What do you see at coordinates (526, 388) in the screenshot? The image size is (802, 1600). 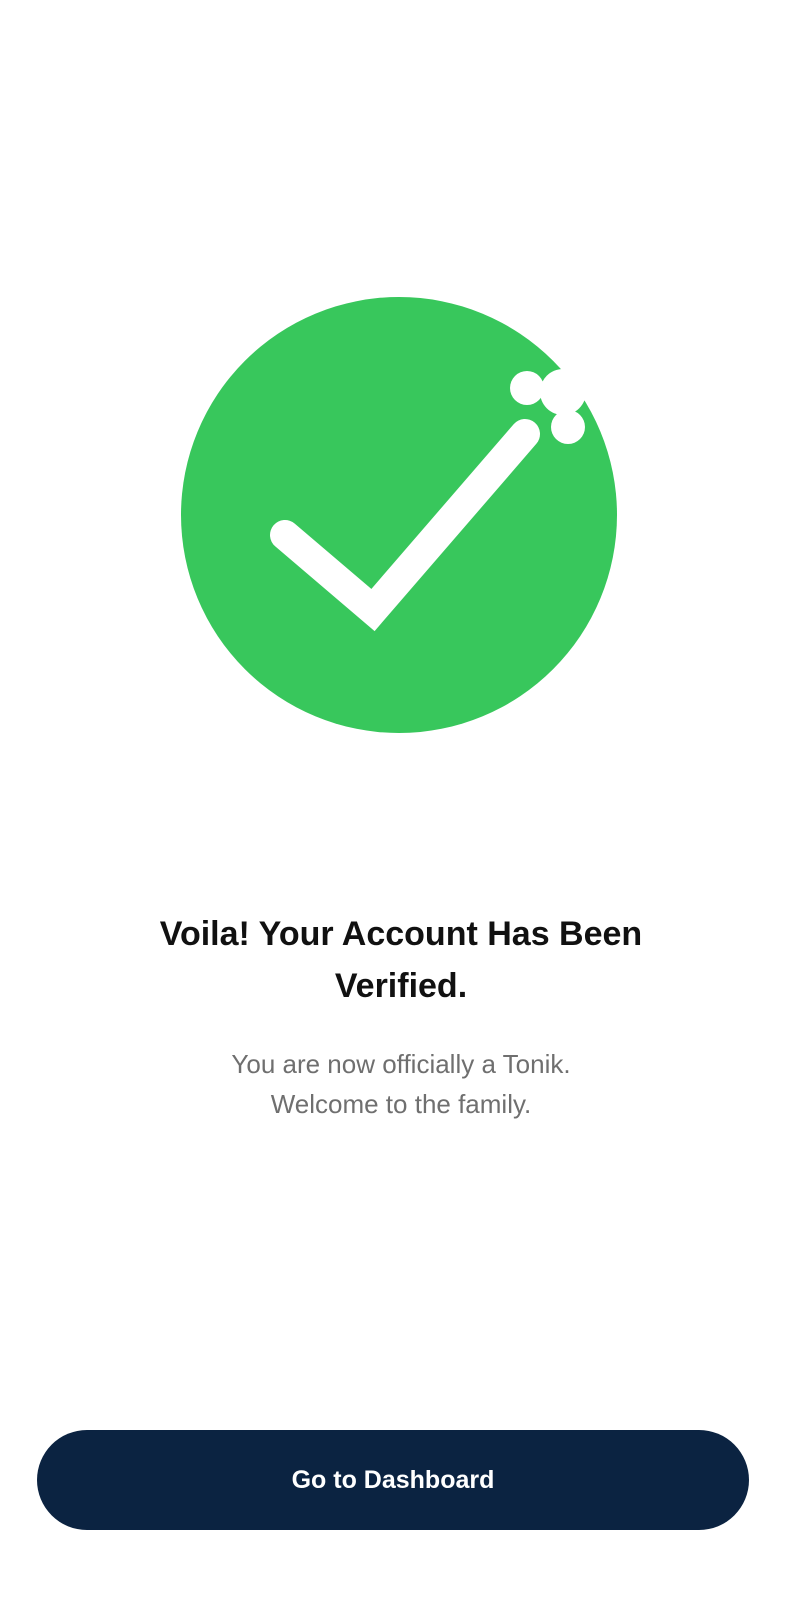 I see `success-dot-medium` at bounding box center [526, 388].